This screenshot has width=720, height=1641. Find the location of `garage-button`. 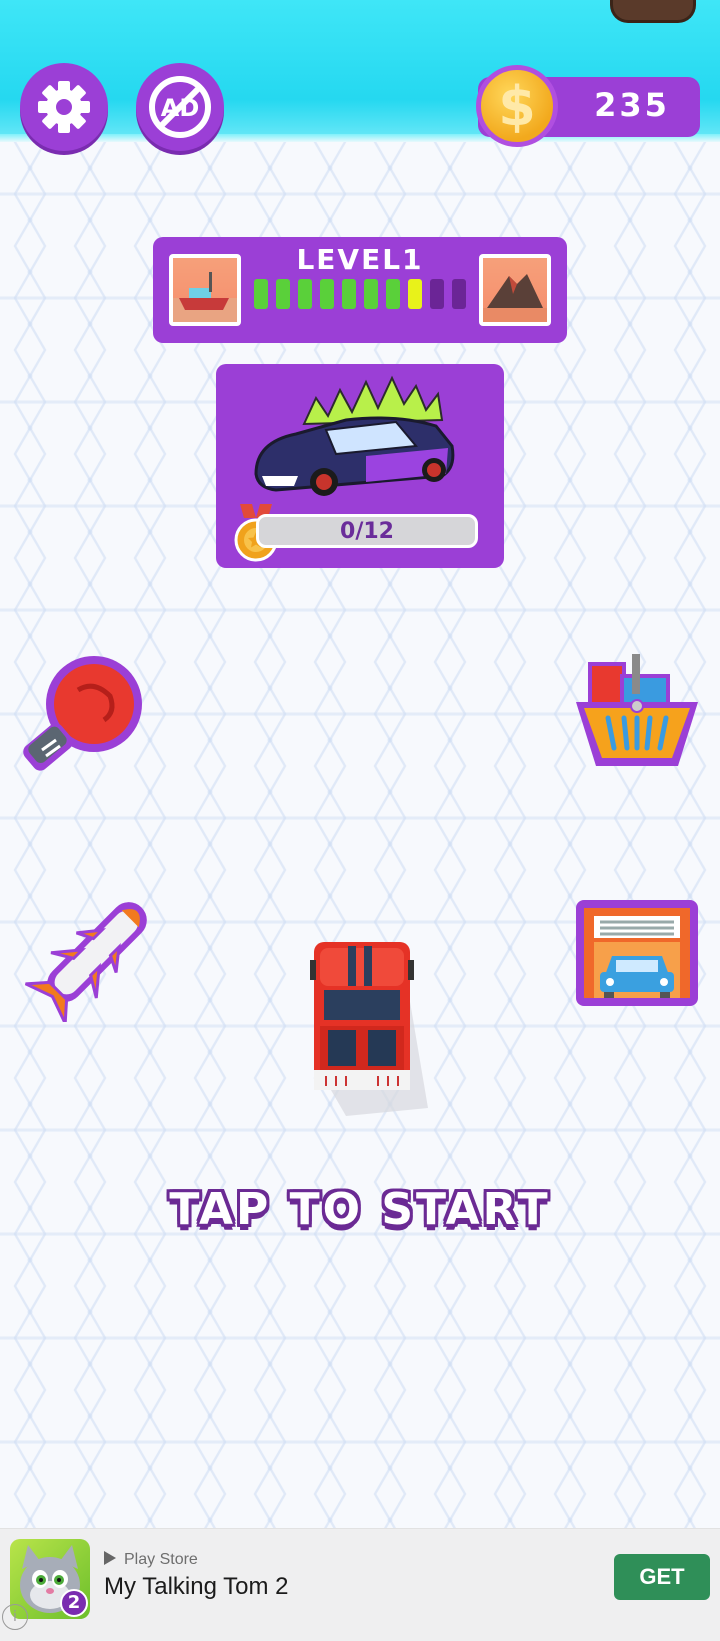

garage-button is located at coordinates (637, 953).